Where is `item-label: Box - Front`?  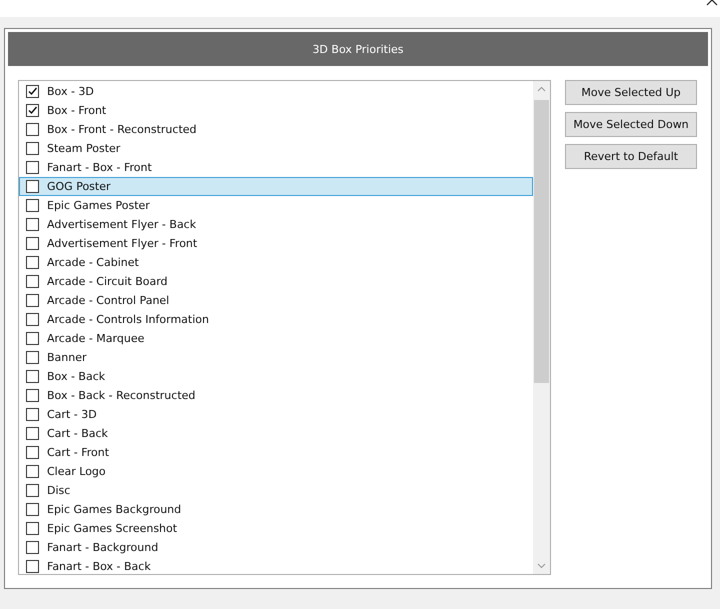 item-label: Box - Front is located at coordinates (76, 110).